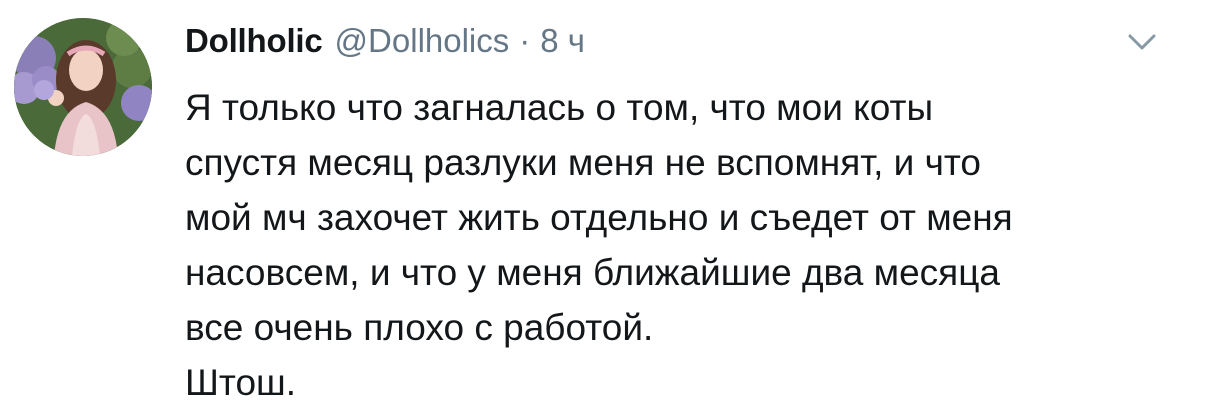 The height and width of the screenshot is (419, 1210). I want to click on tweet-timestamp: 8 ч, so click(562, 41).